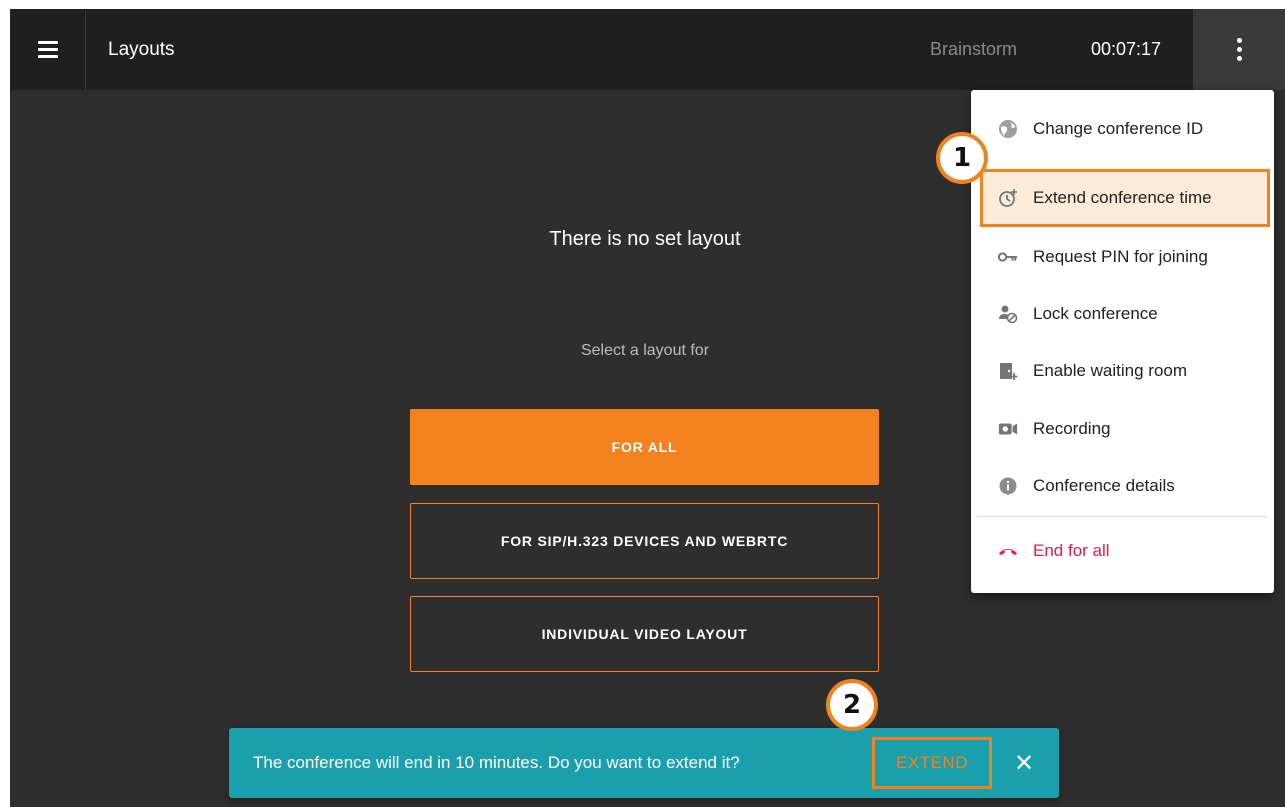  Describe the element at coordinates (1008, 314) in the screenshot. I see `user-lock-icon` at that location.